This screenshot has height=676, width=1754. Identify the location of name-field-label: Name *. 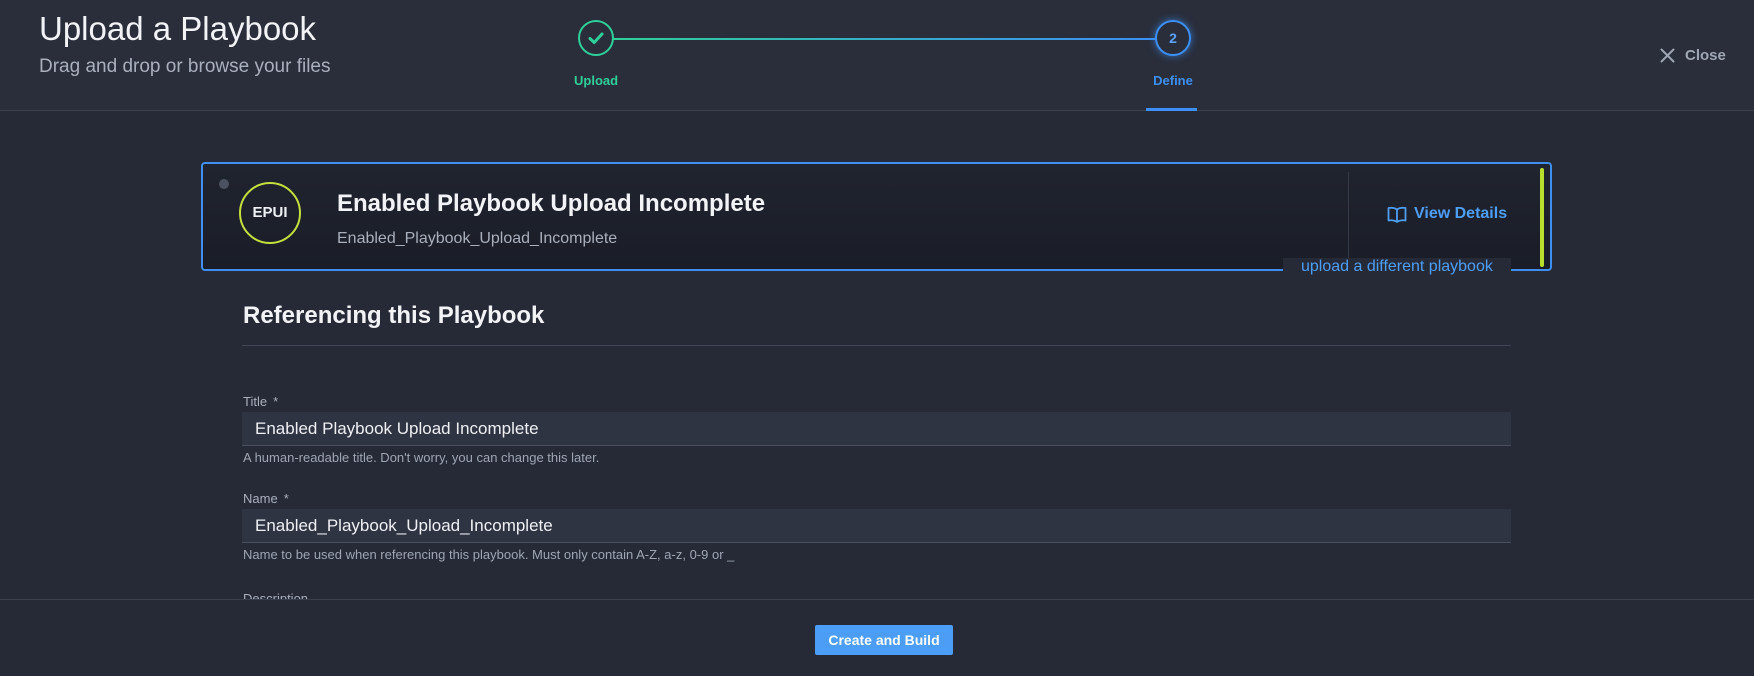
(266, 498).